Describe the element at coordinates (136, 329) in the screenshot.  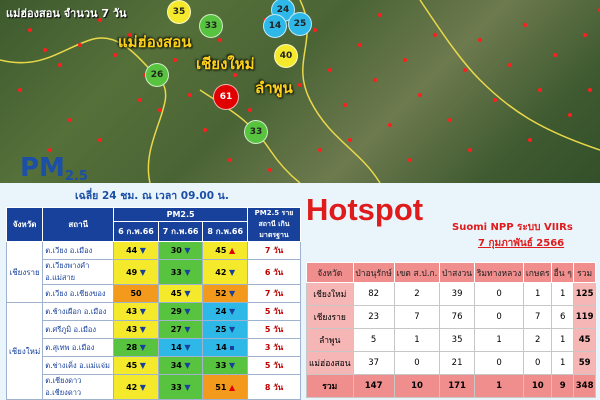
I see `pm-value-cell: 43 ▼` at that location.